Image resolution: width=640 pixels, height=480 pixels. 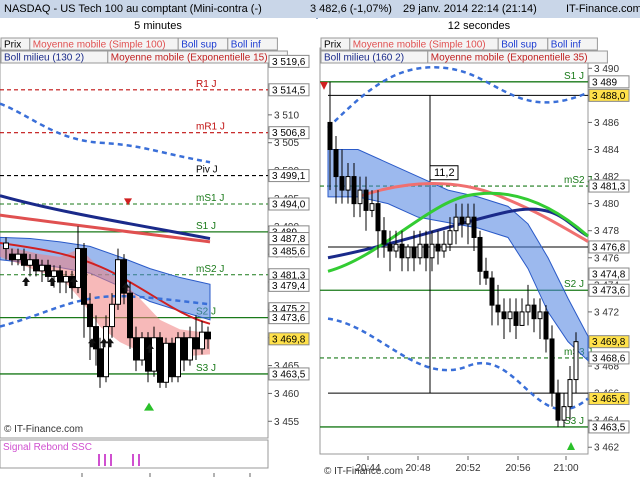 What do you see at coordinates (289, 133) in the screenshot?
I see `price-tag: 3 506,8` at bounding box center [289, 133].